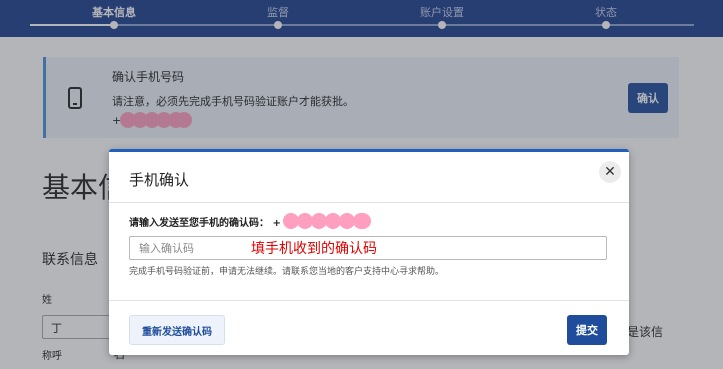 The height and width of the screenshot is (369, 723). I want to click on code-prompt-label: 请输入发送至您手机的确认码： +, so click(205, 223).